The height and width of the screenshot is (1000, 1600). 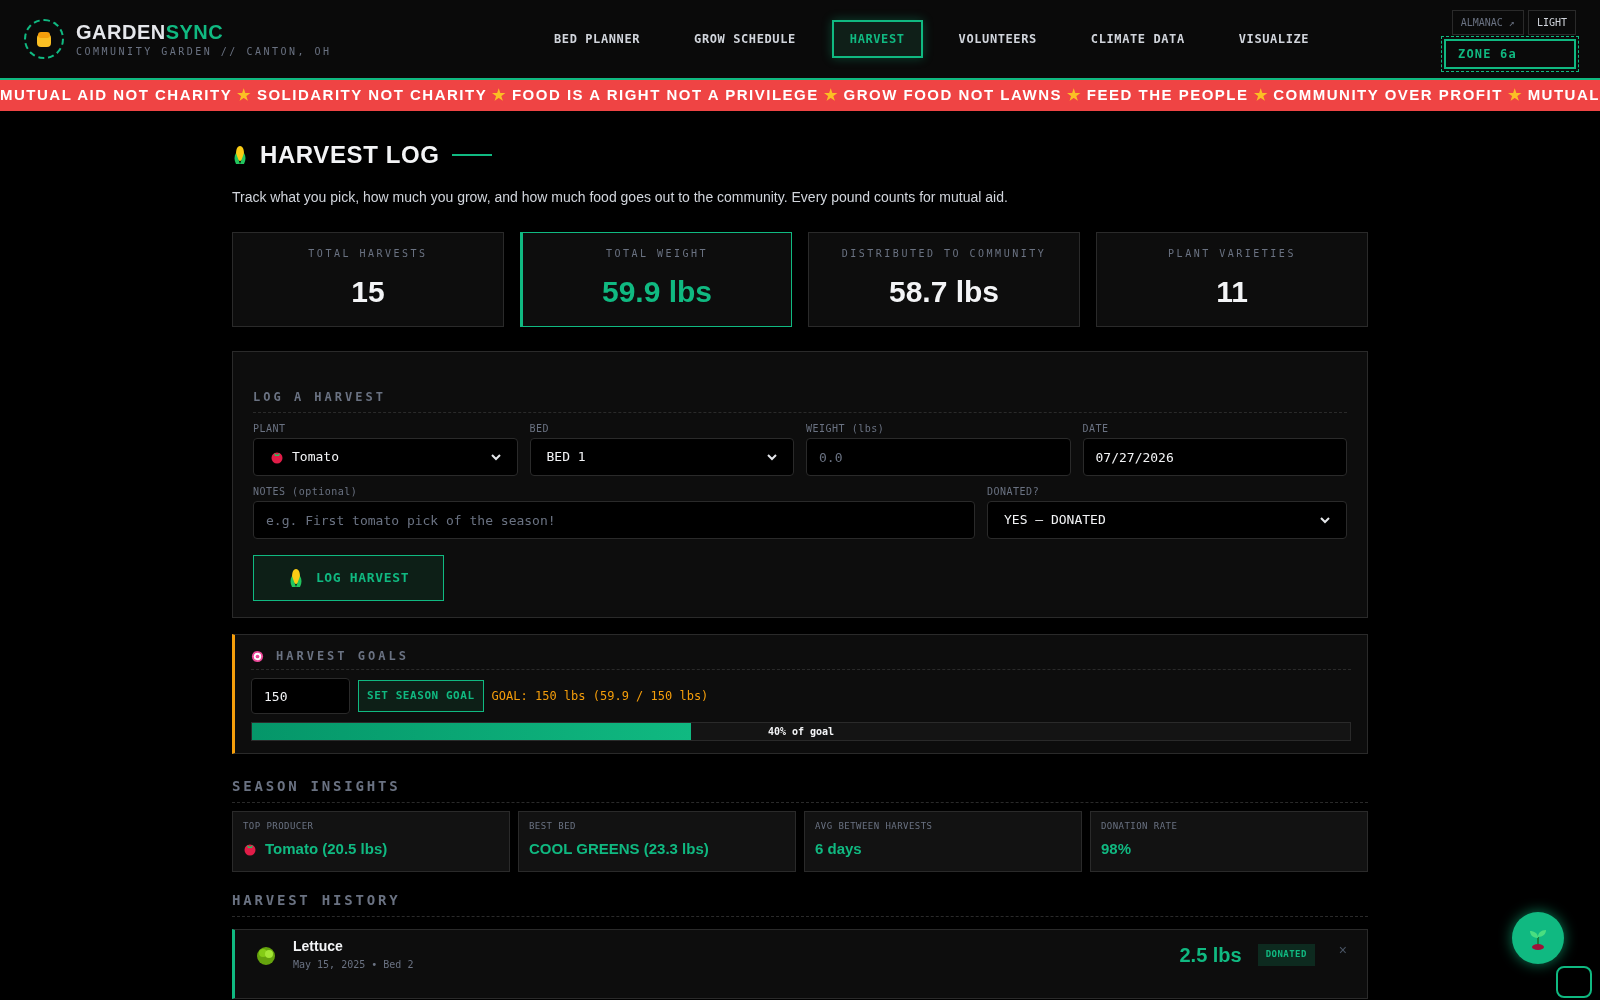 What do you see at coordinates (657, 291) in the screenshot?
I see `stat-value: 59.9 lbs` at bounding box center [657, 291].